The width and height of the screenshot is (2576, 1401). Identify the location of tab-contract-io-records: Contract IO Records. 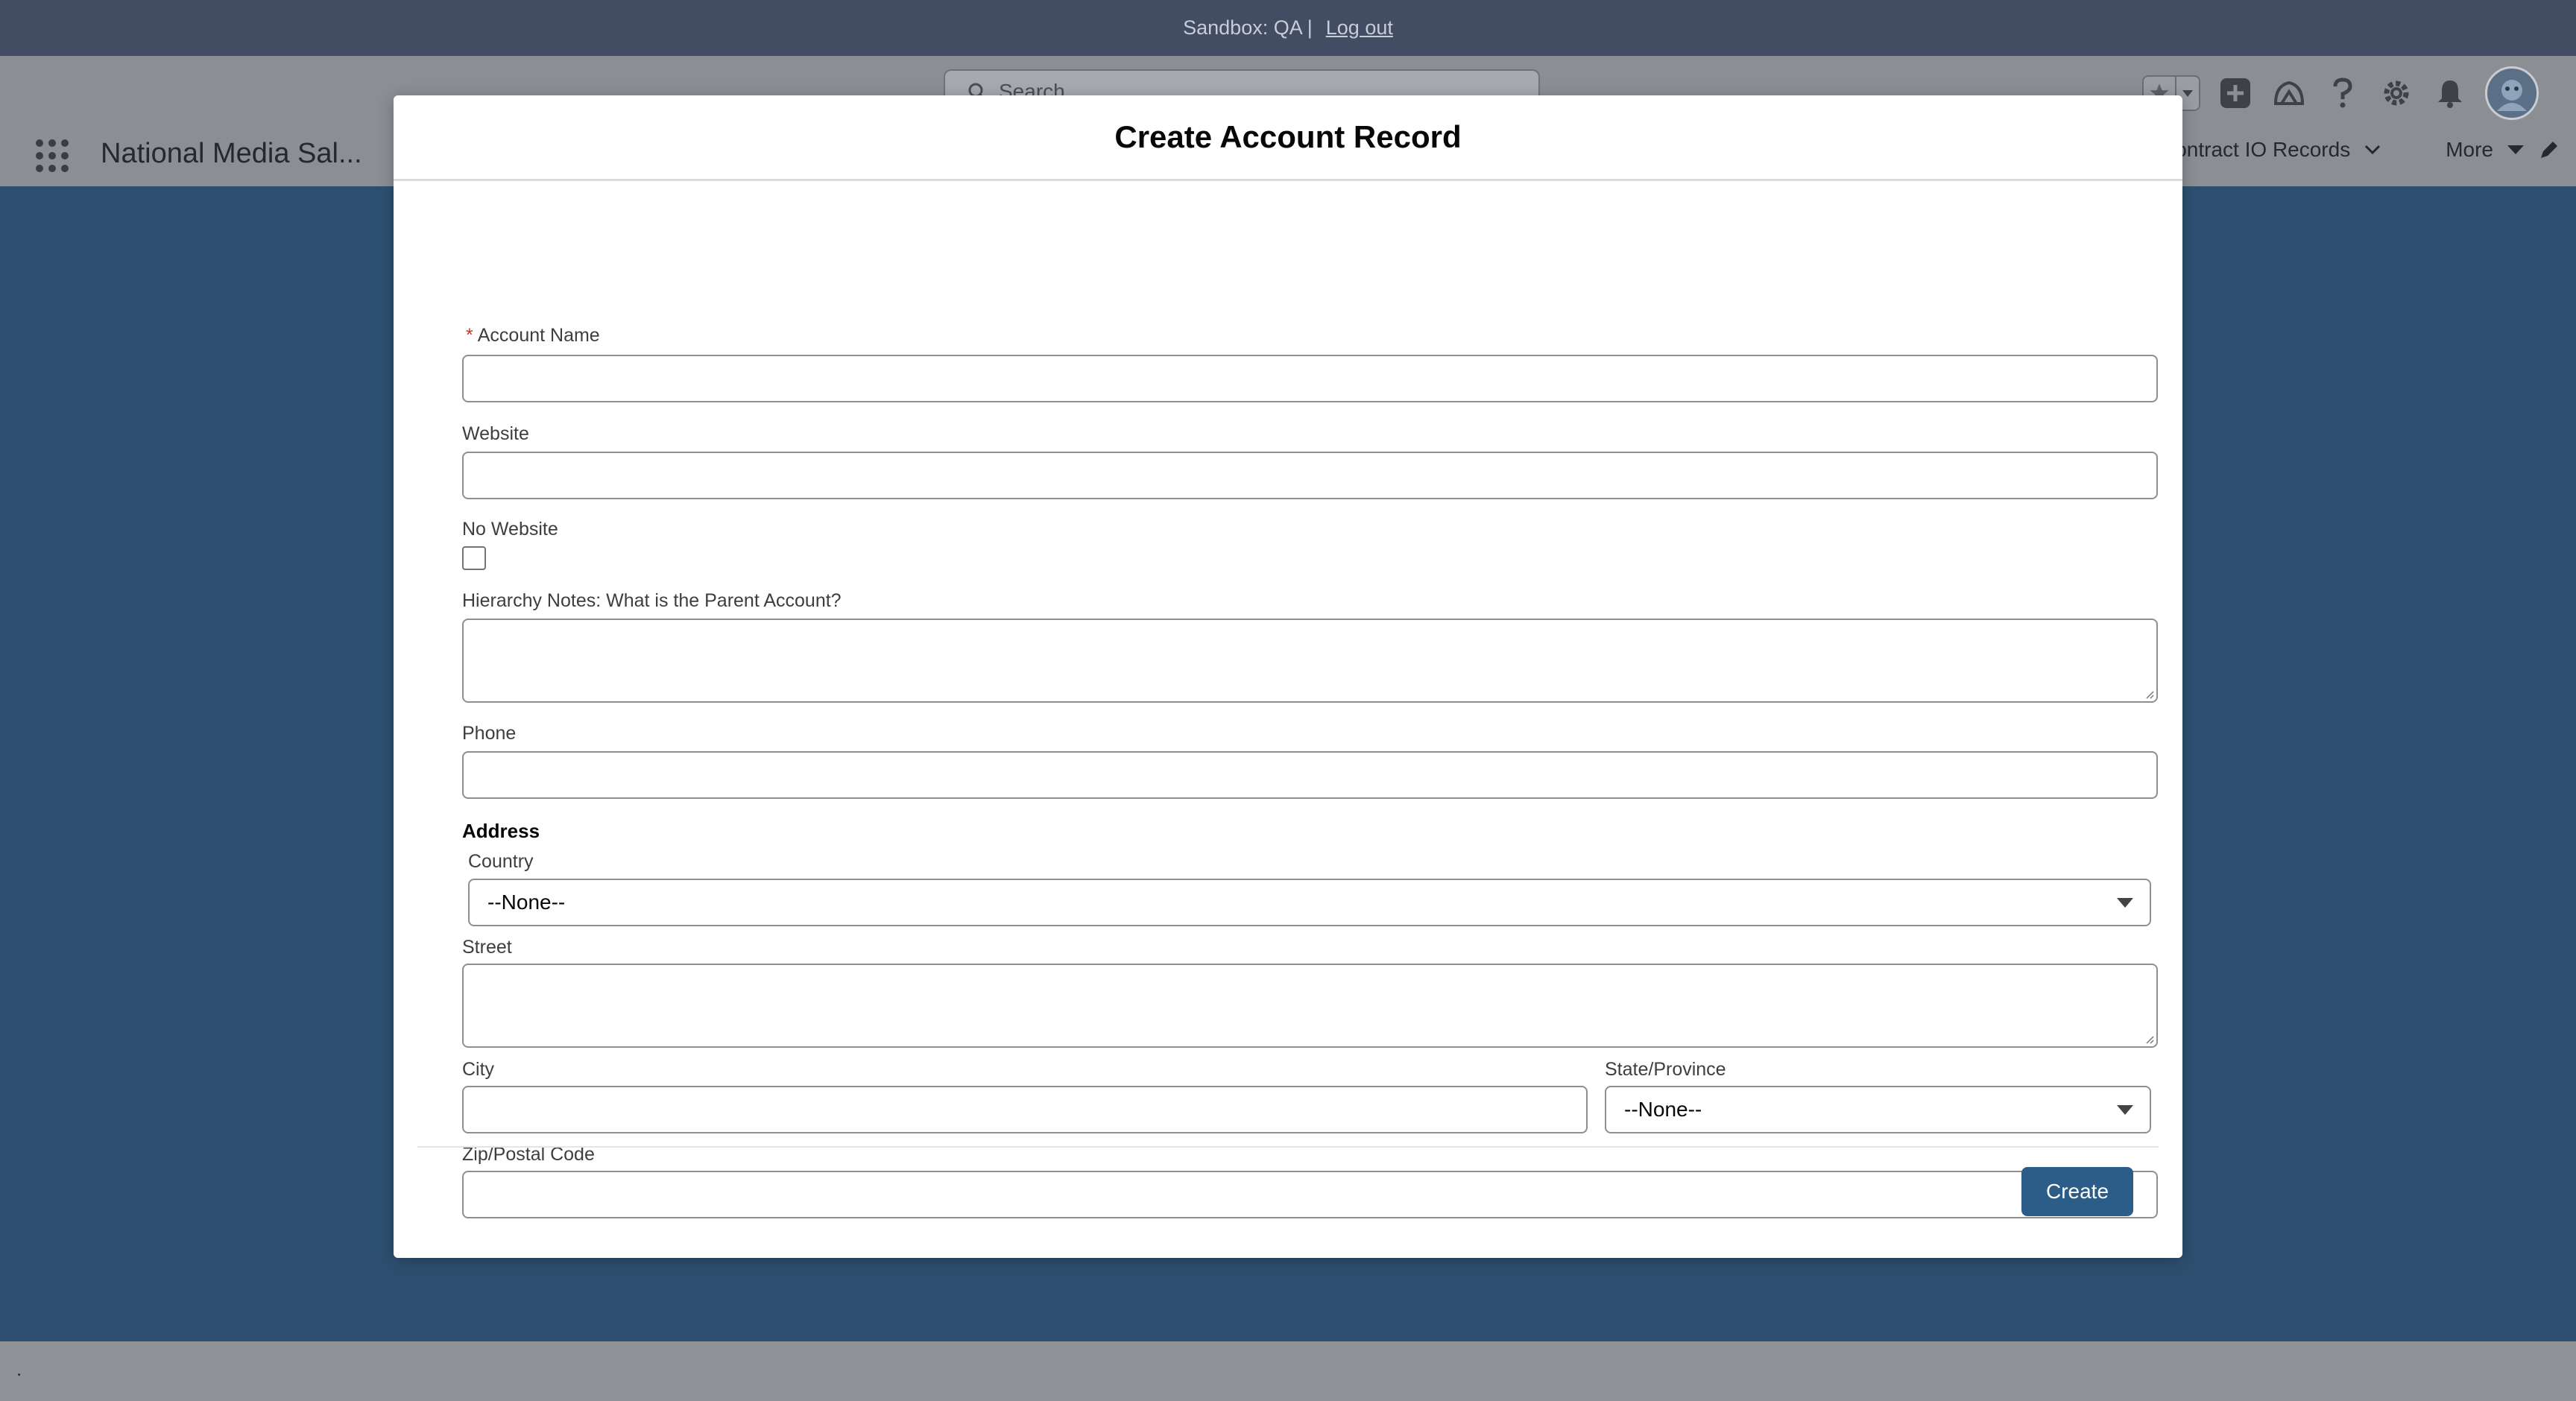
(2255, 150).